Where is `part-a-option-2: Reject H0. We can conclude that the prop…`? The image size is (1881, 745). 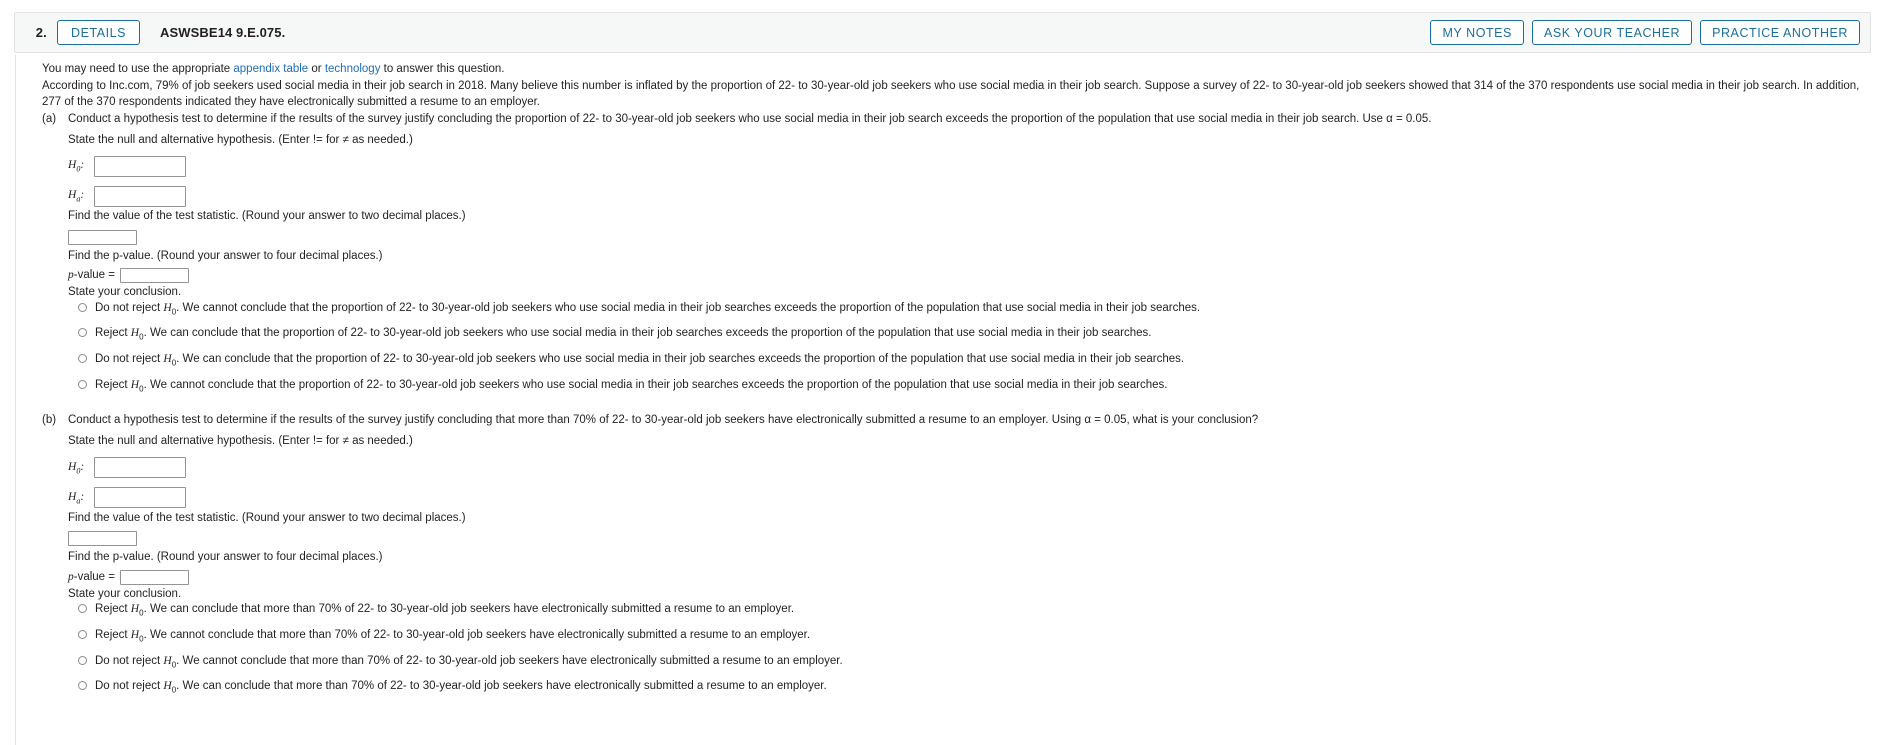
part-a-option-2: Reject H0. We can conclude that the prop… is located at coordinates (979, 334).